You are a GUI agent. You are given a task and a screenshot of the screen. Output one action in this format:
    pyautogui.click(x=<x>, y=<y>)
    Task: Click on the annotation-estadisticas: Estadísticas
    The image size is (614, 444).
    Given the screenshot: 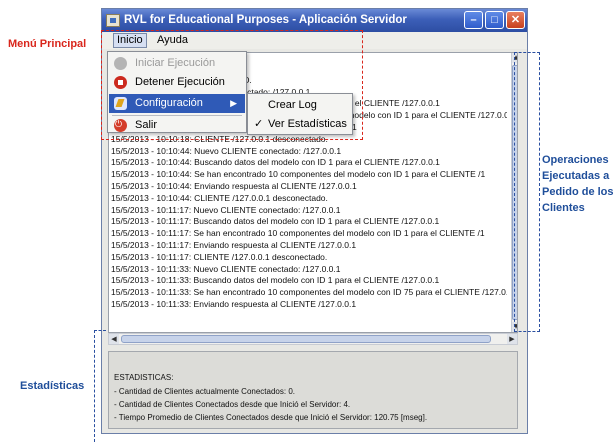 What is the action you would take?
    pyautogui.click(x=52, y=386)
    